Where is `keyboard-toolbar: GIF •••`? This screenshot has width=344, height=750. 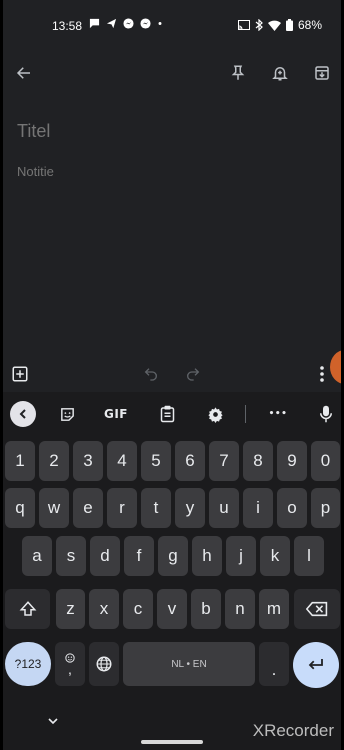 keyboard-toolbar: GIF ••• is located at coordinates (172, 414).